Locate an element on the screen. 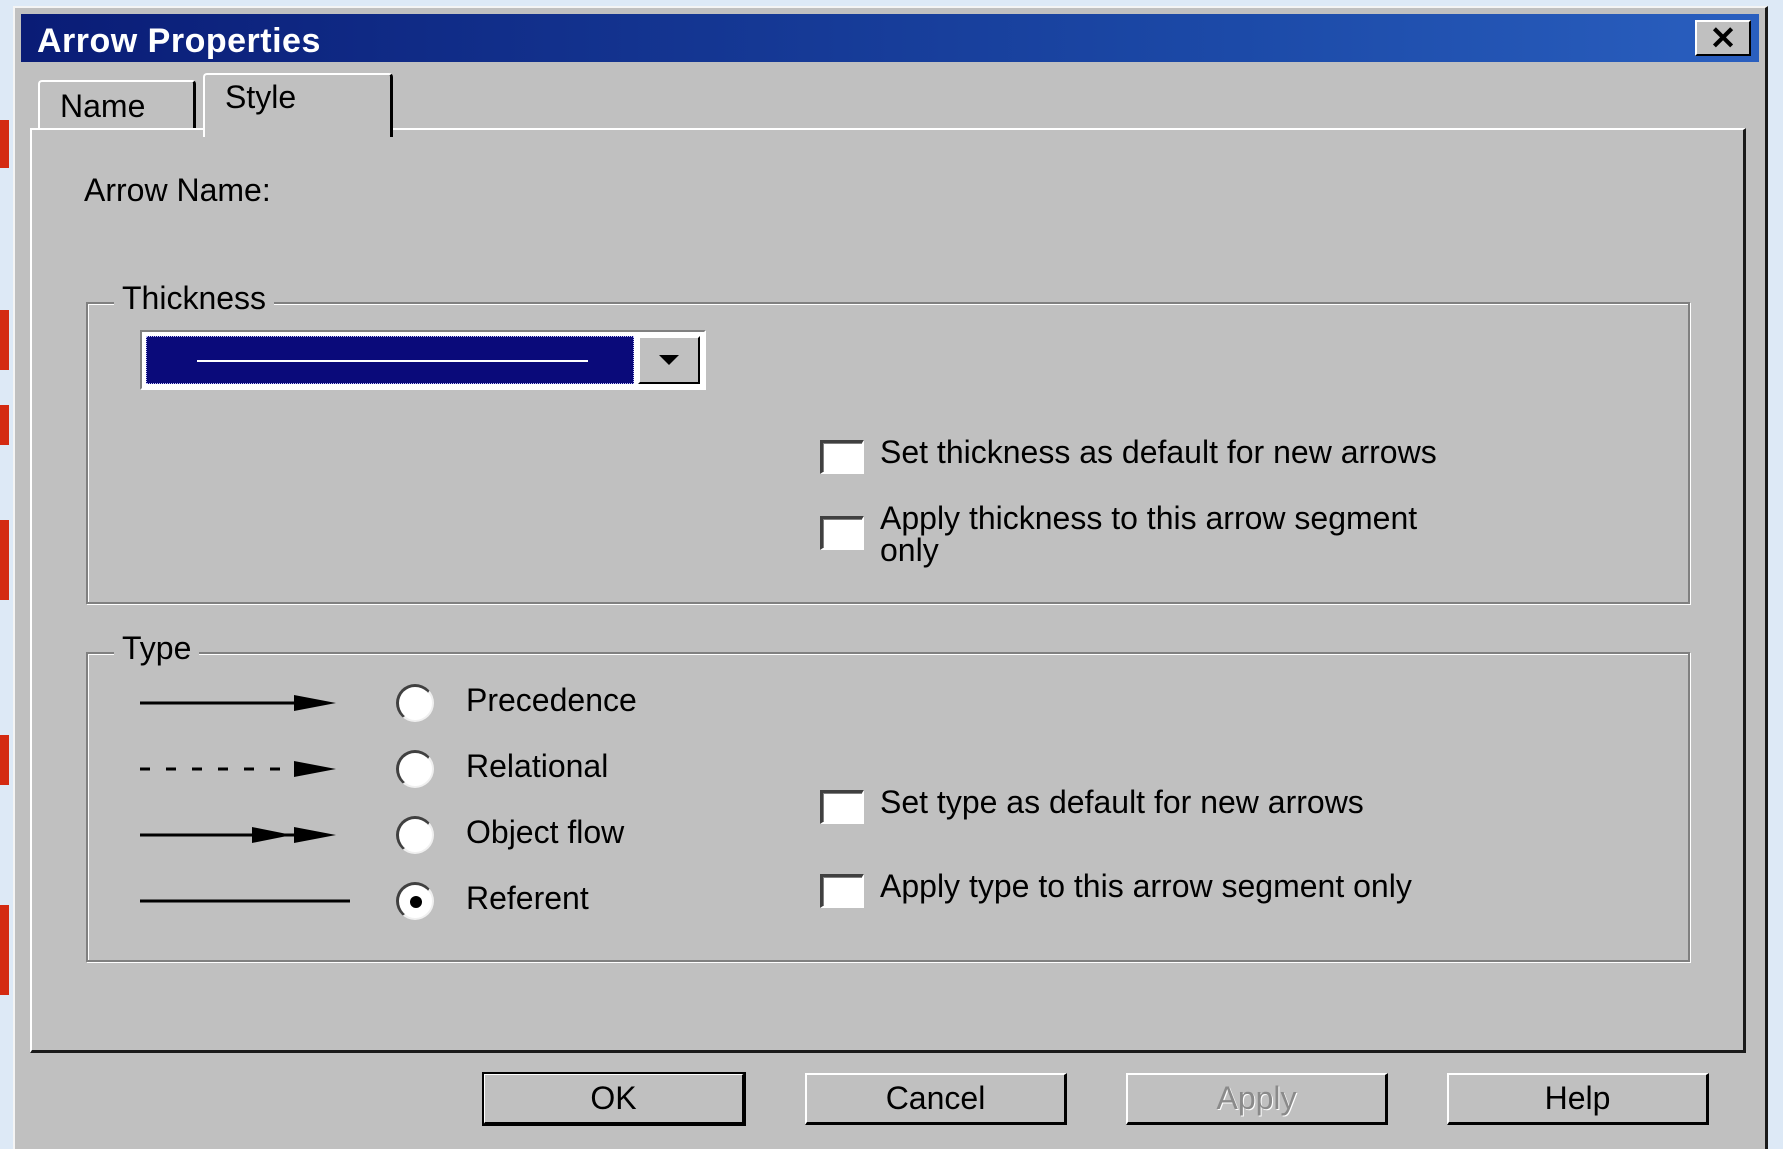 The height and width of the screenshot is (1149, 1783). tab-name: Name is located at coordinates (117, 105).